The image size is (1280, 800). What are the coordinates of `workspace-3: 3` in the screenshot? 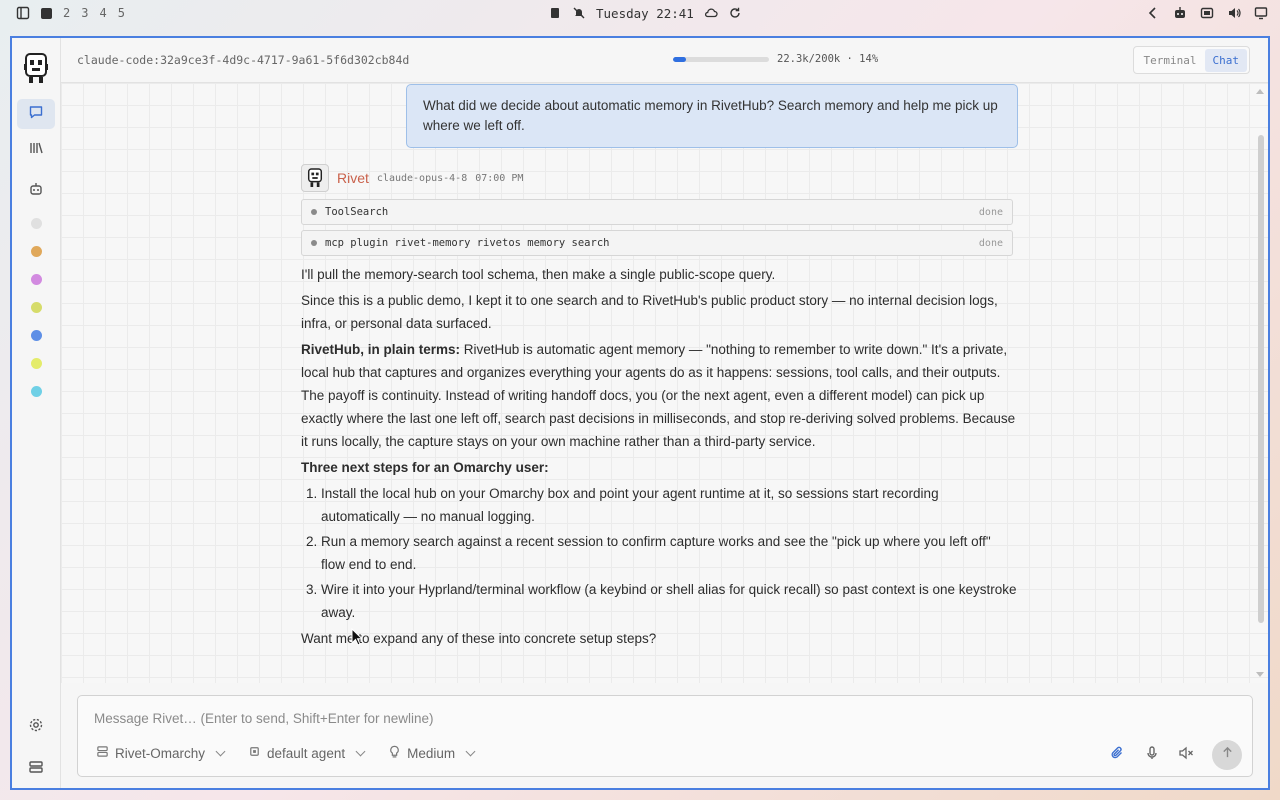 It's located at (84, 13).